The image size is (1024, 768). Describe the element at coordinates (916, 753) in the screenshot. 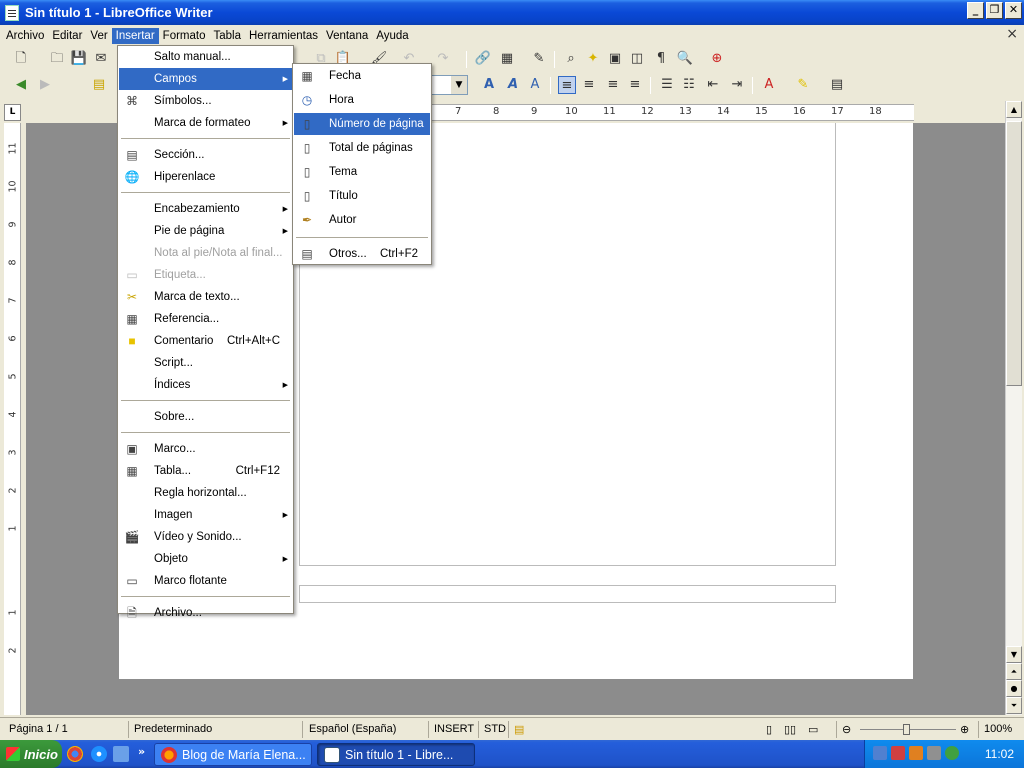

I see `update-icon` at that location.